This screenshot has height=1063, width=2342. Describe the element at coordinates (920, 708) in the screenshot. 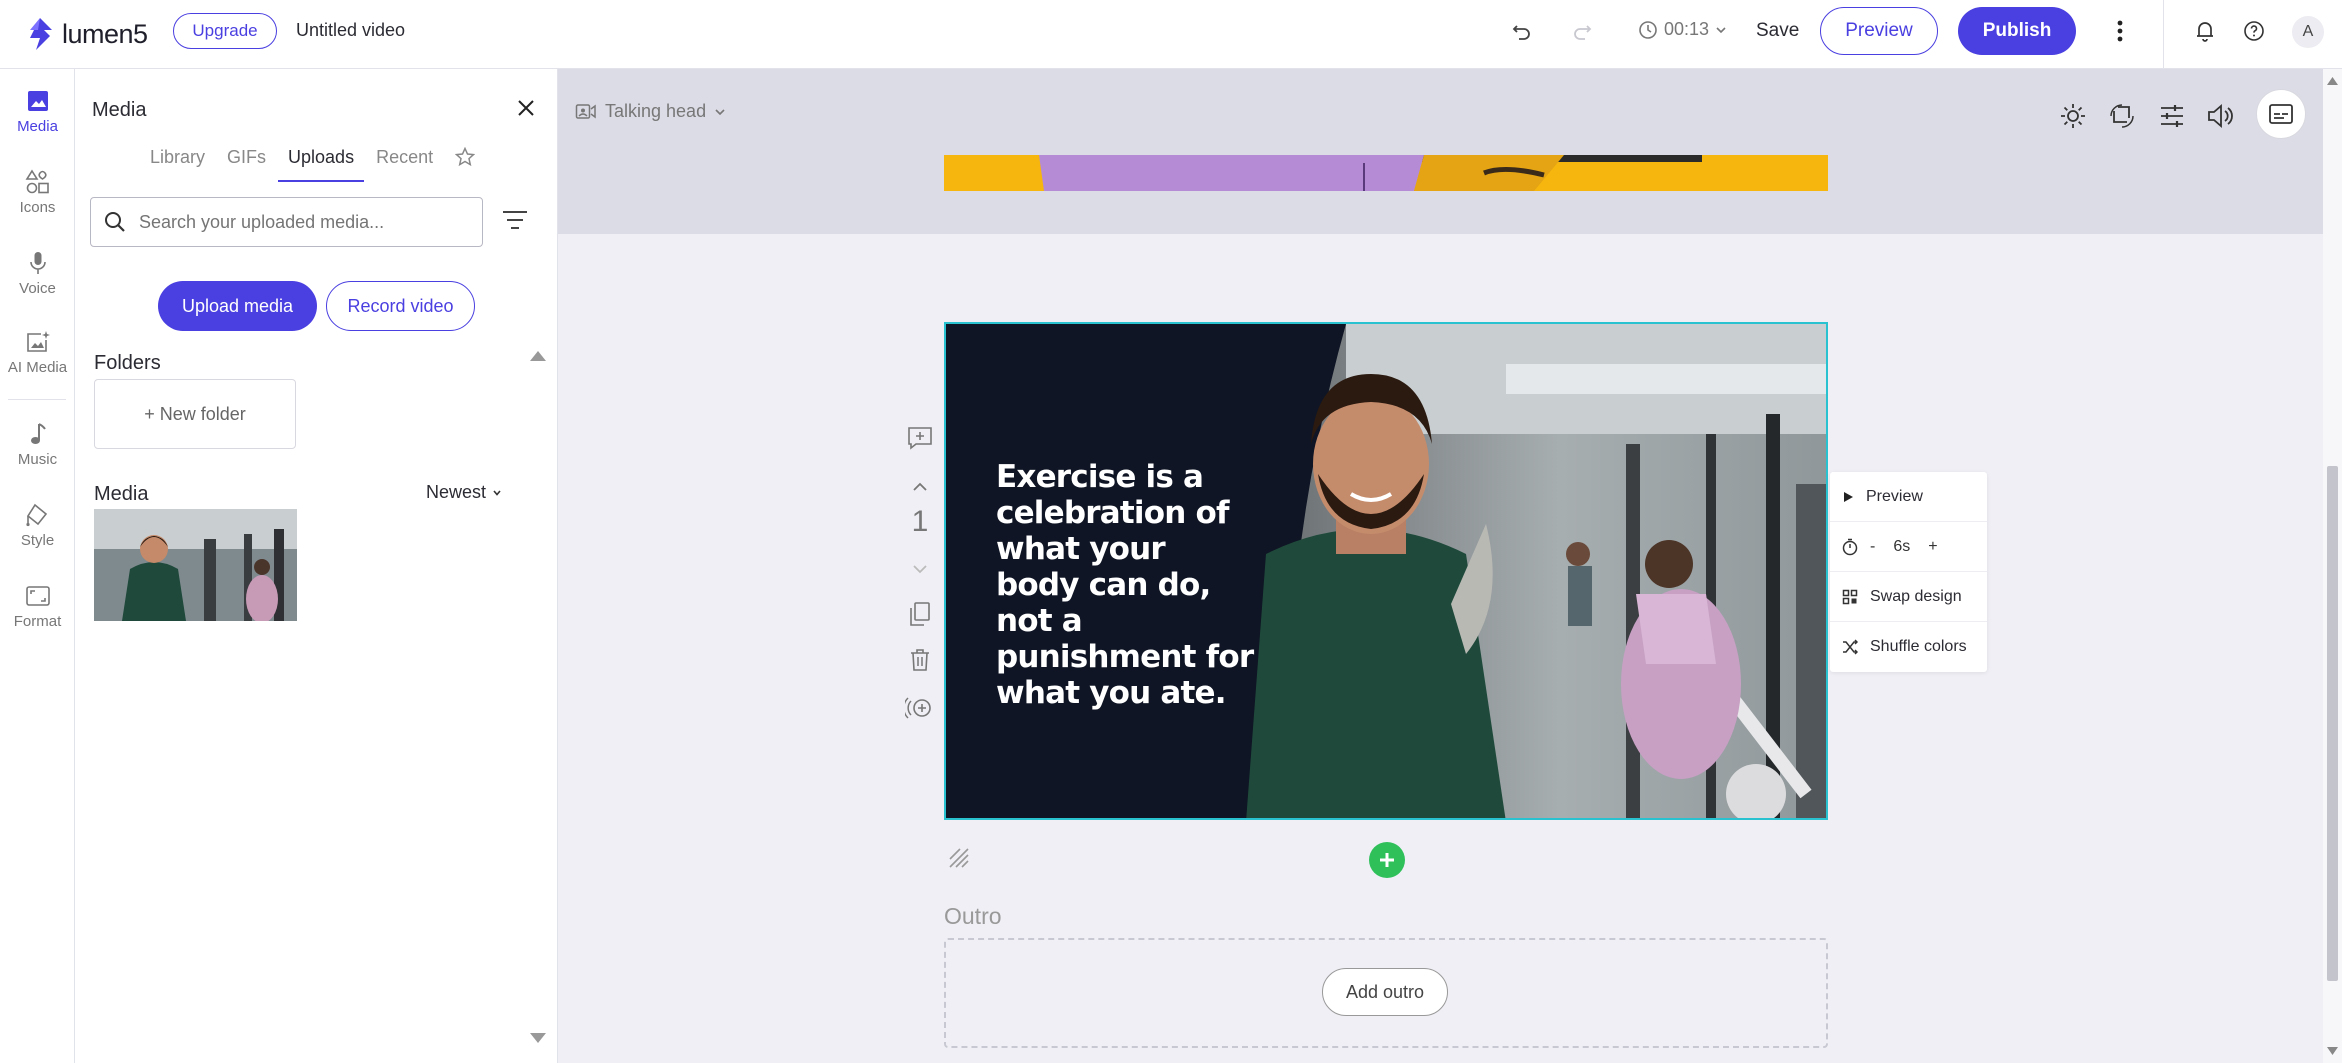

I see `add-voiceover-icon` at that location.